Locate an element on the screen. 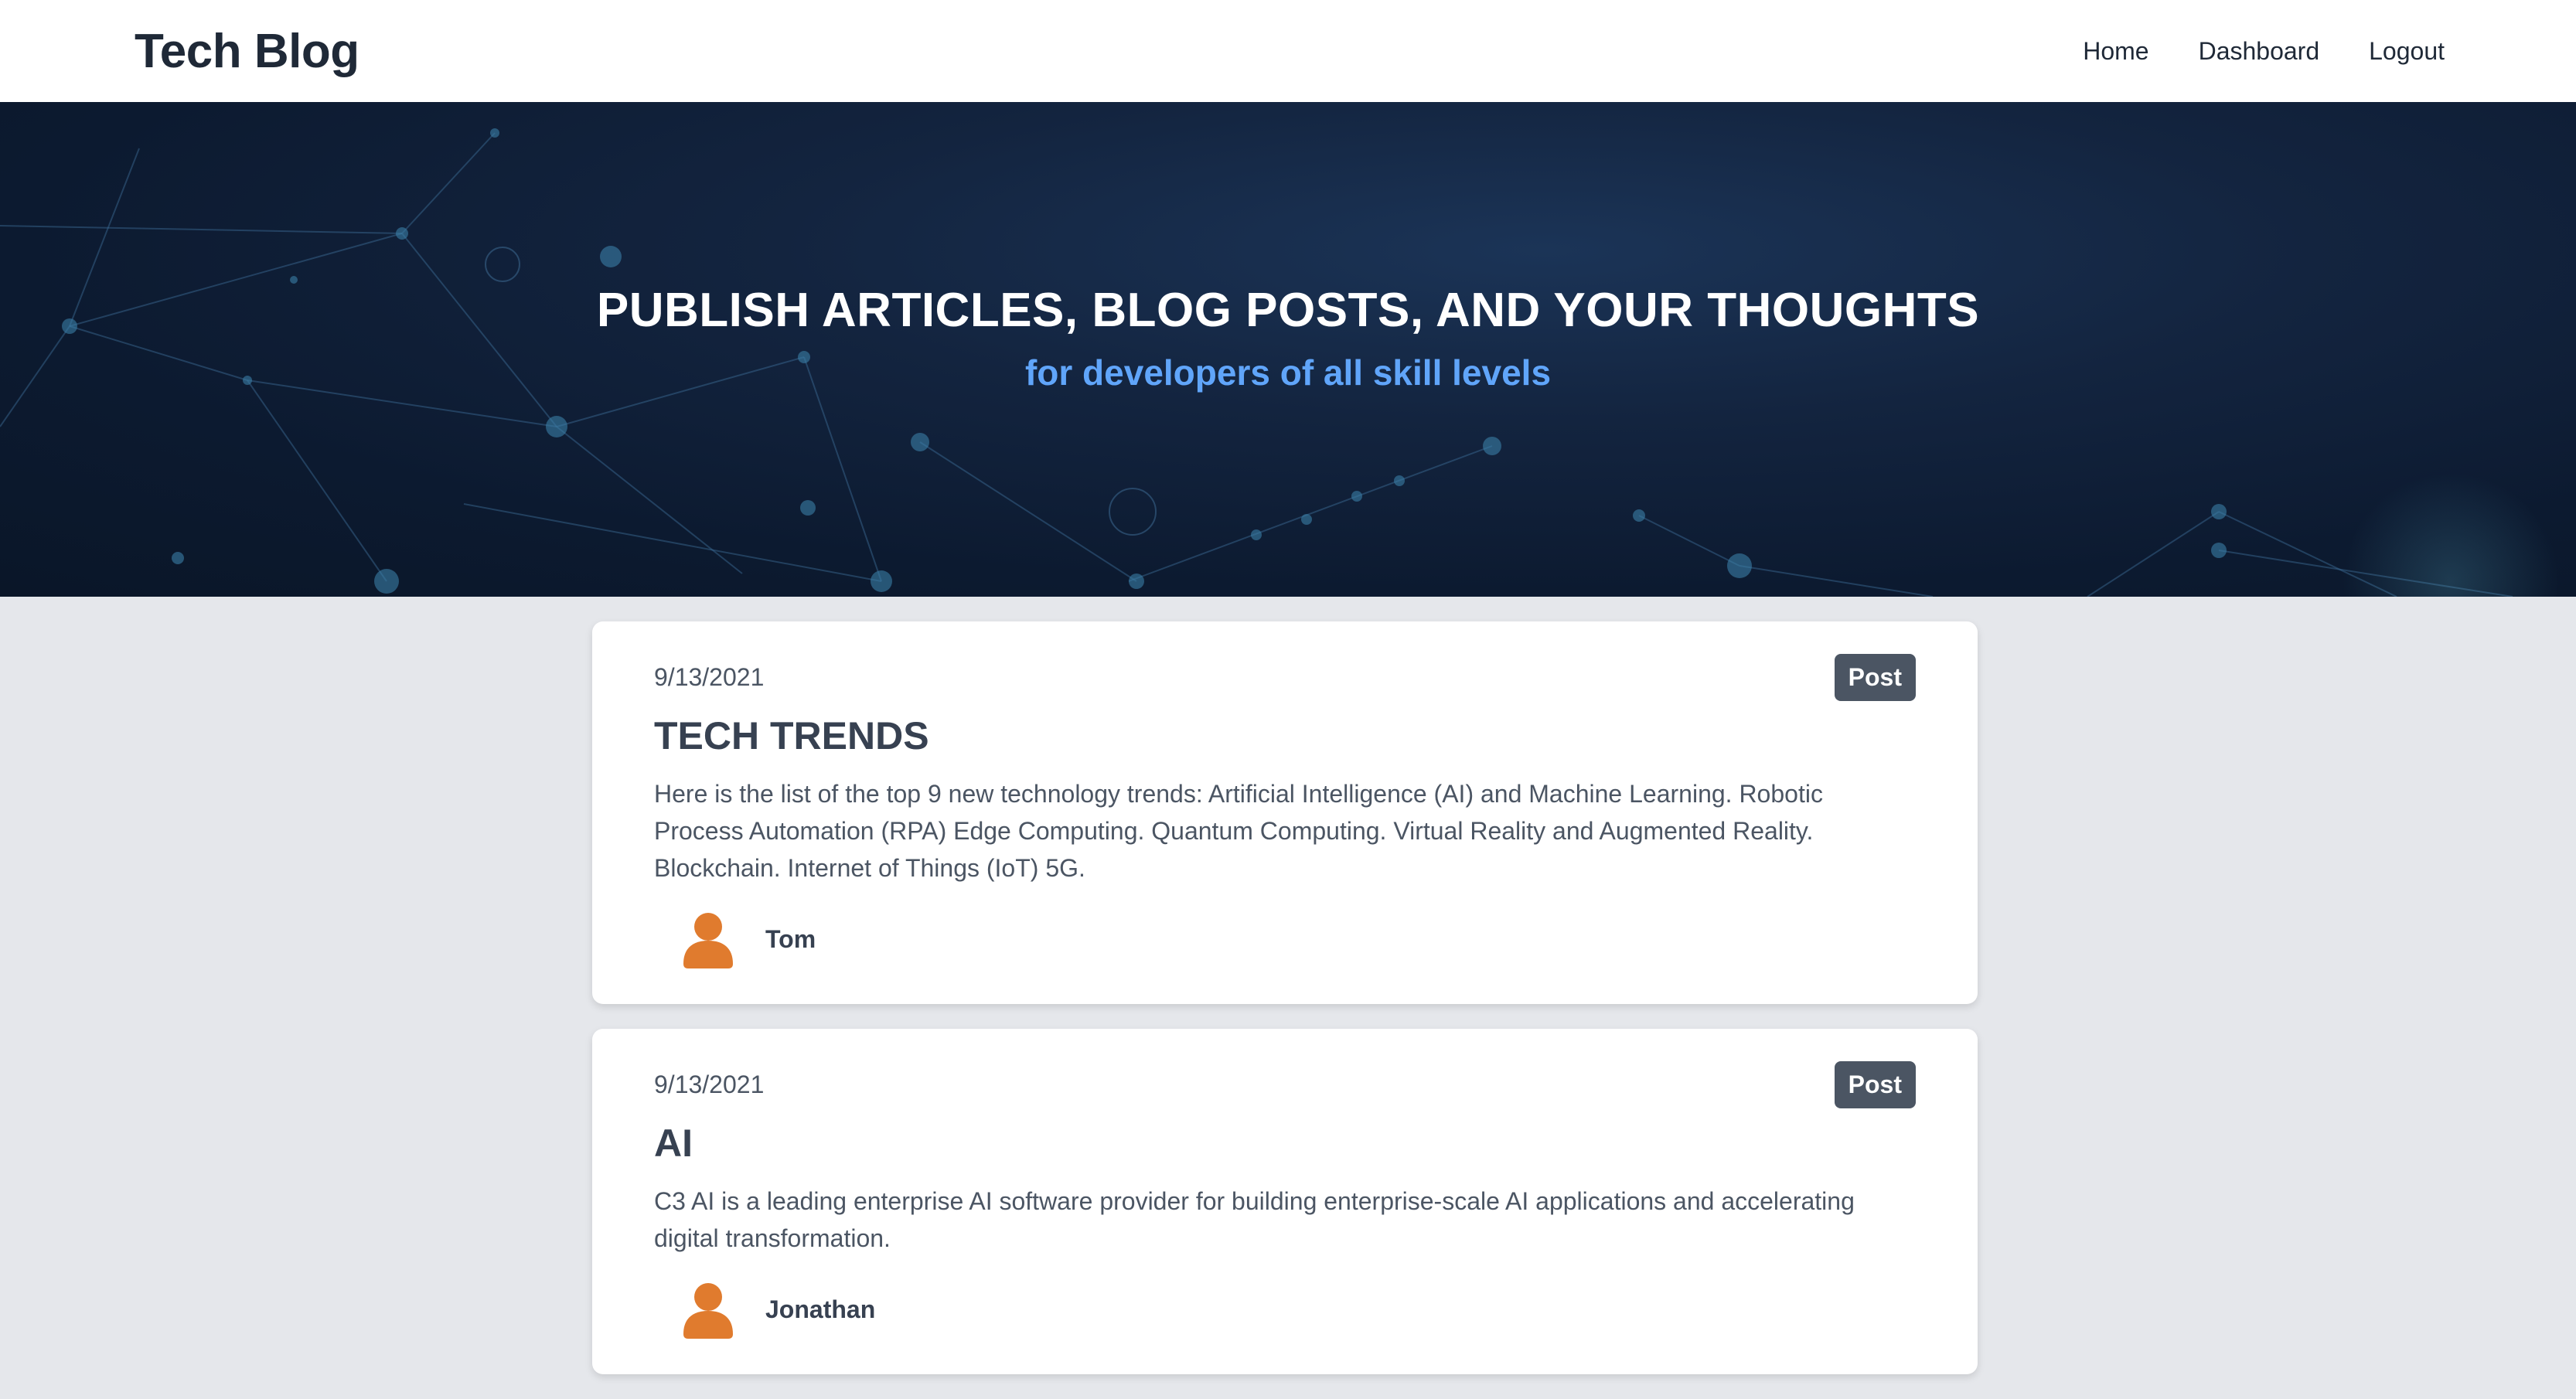 The width and height of the screenshot is (2576, 1399). nav-links: Home Dashboard Logout is located at coordinates (2264, 51).